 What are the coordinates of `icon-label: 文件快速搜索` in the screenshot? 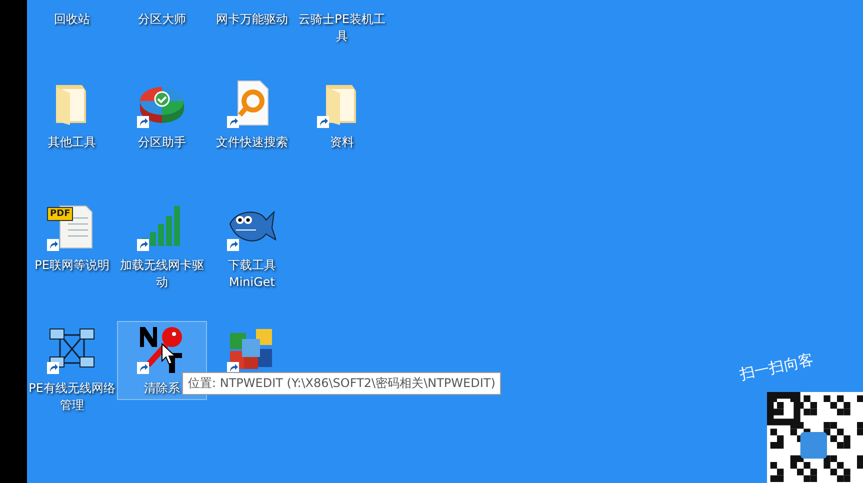 It's located at (252, 142).